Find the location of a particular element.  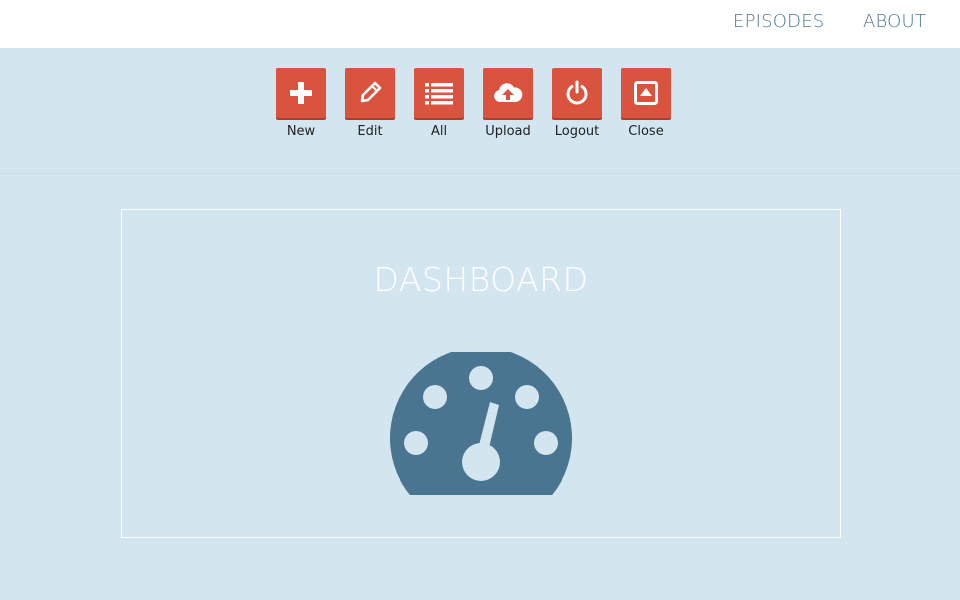

upload-button-tile is located at coordinates (508, 93).